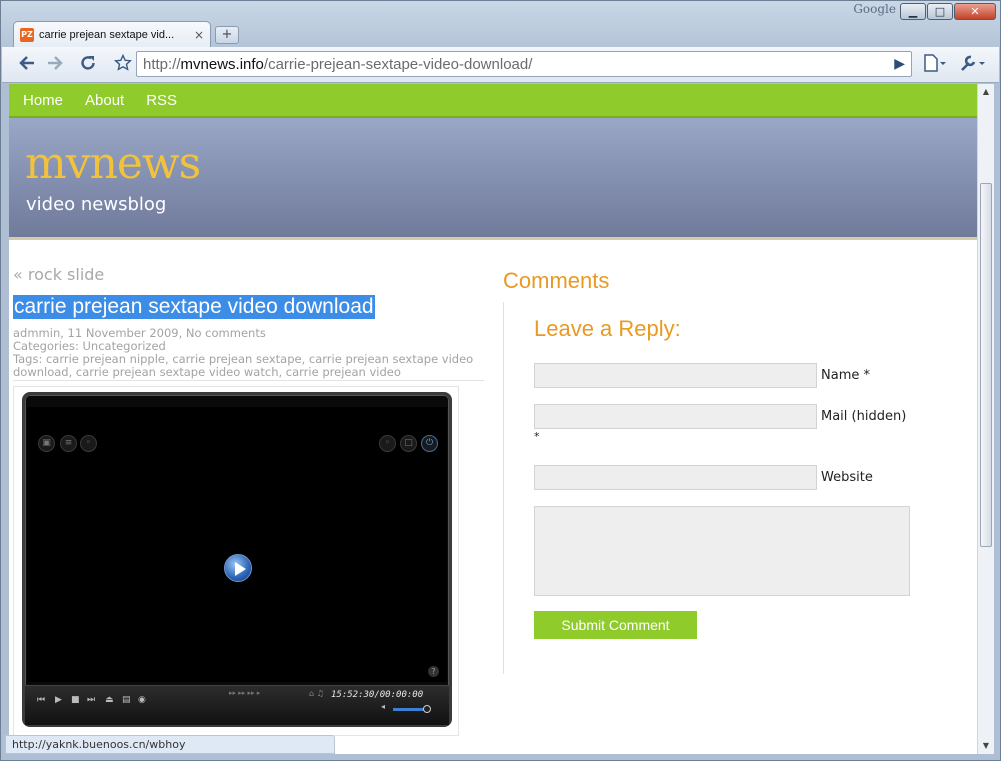 The image size is (1001, 761). Describe the element at coordinates (427, 709) in the screenshot. I see `volume-handle` at that location.